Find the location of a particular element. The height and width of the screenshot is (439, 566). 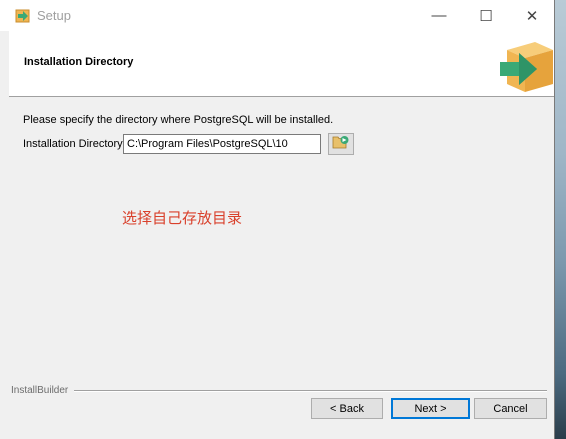

window-title: Setup is located at coordinates (54, 15).